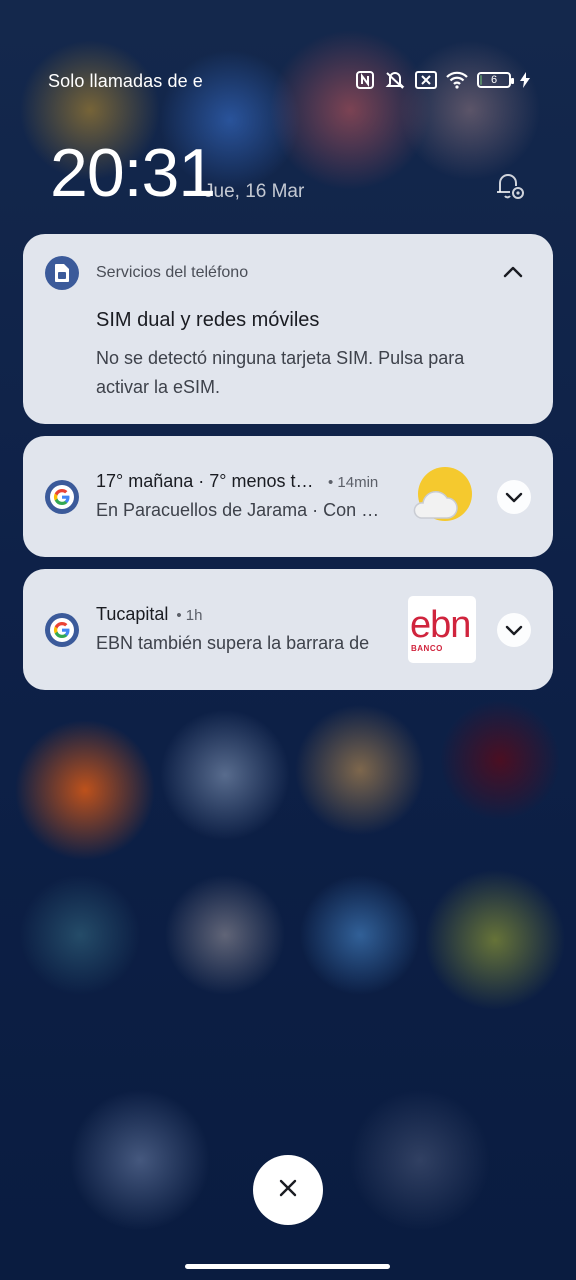  Describe the element at coordinates (512, 81) in the screenshot. I see `battery-nub` at that location.